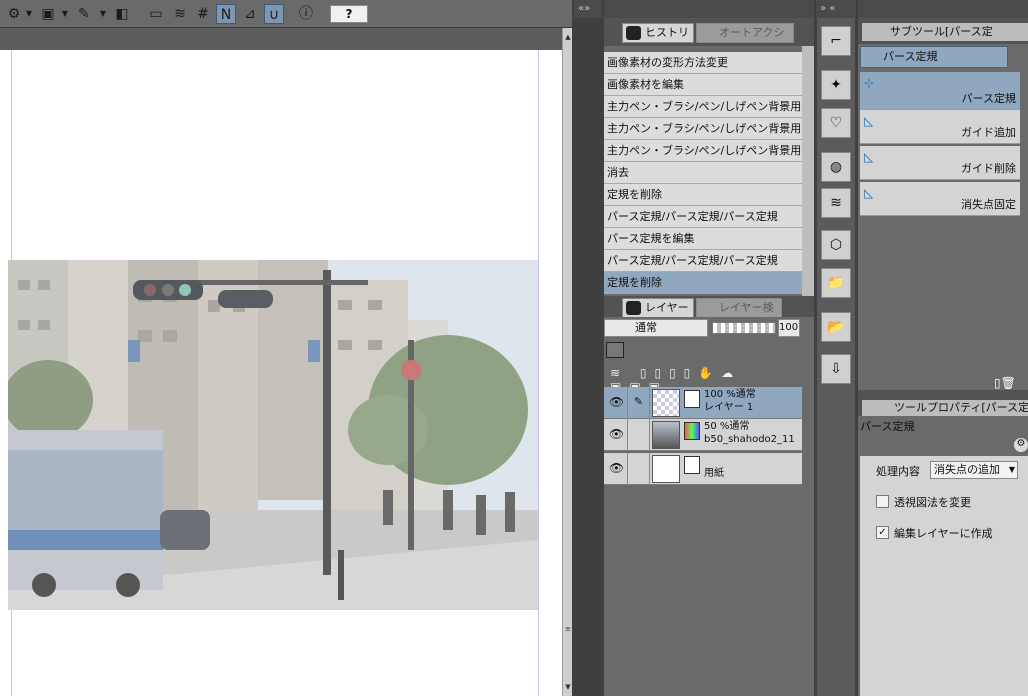 This screenshot has height=696, width=1028. Describe the element at coordinates (940, 199) in the screenshot. I see `subtool-item: ◺ 消失点固定` at that location.